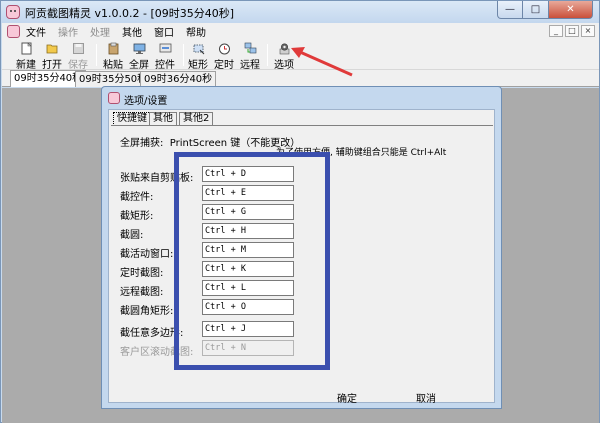 The image size is (600, 423). Describe the element at coordinates (137, 216) in the screenshot. I see `capture-rect-label: 截矩形:` at that location.